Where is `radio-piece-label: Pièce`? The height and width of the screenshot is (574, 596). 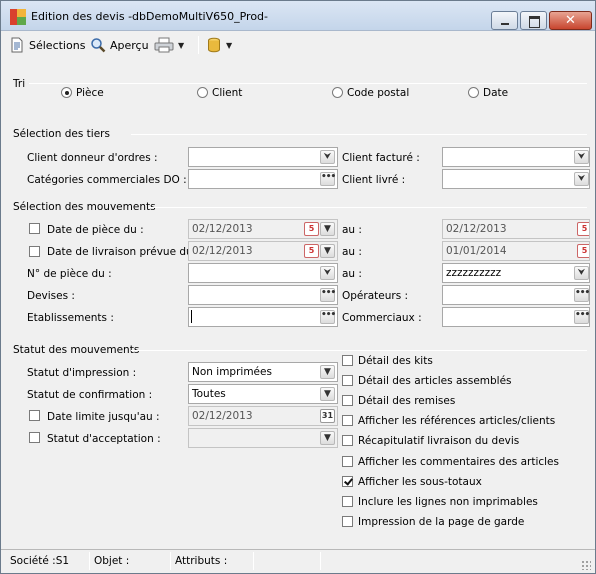
radio-piece-label: Pièce is located at coordinates (90, 93).